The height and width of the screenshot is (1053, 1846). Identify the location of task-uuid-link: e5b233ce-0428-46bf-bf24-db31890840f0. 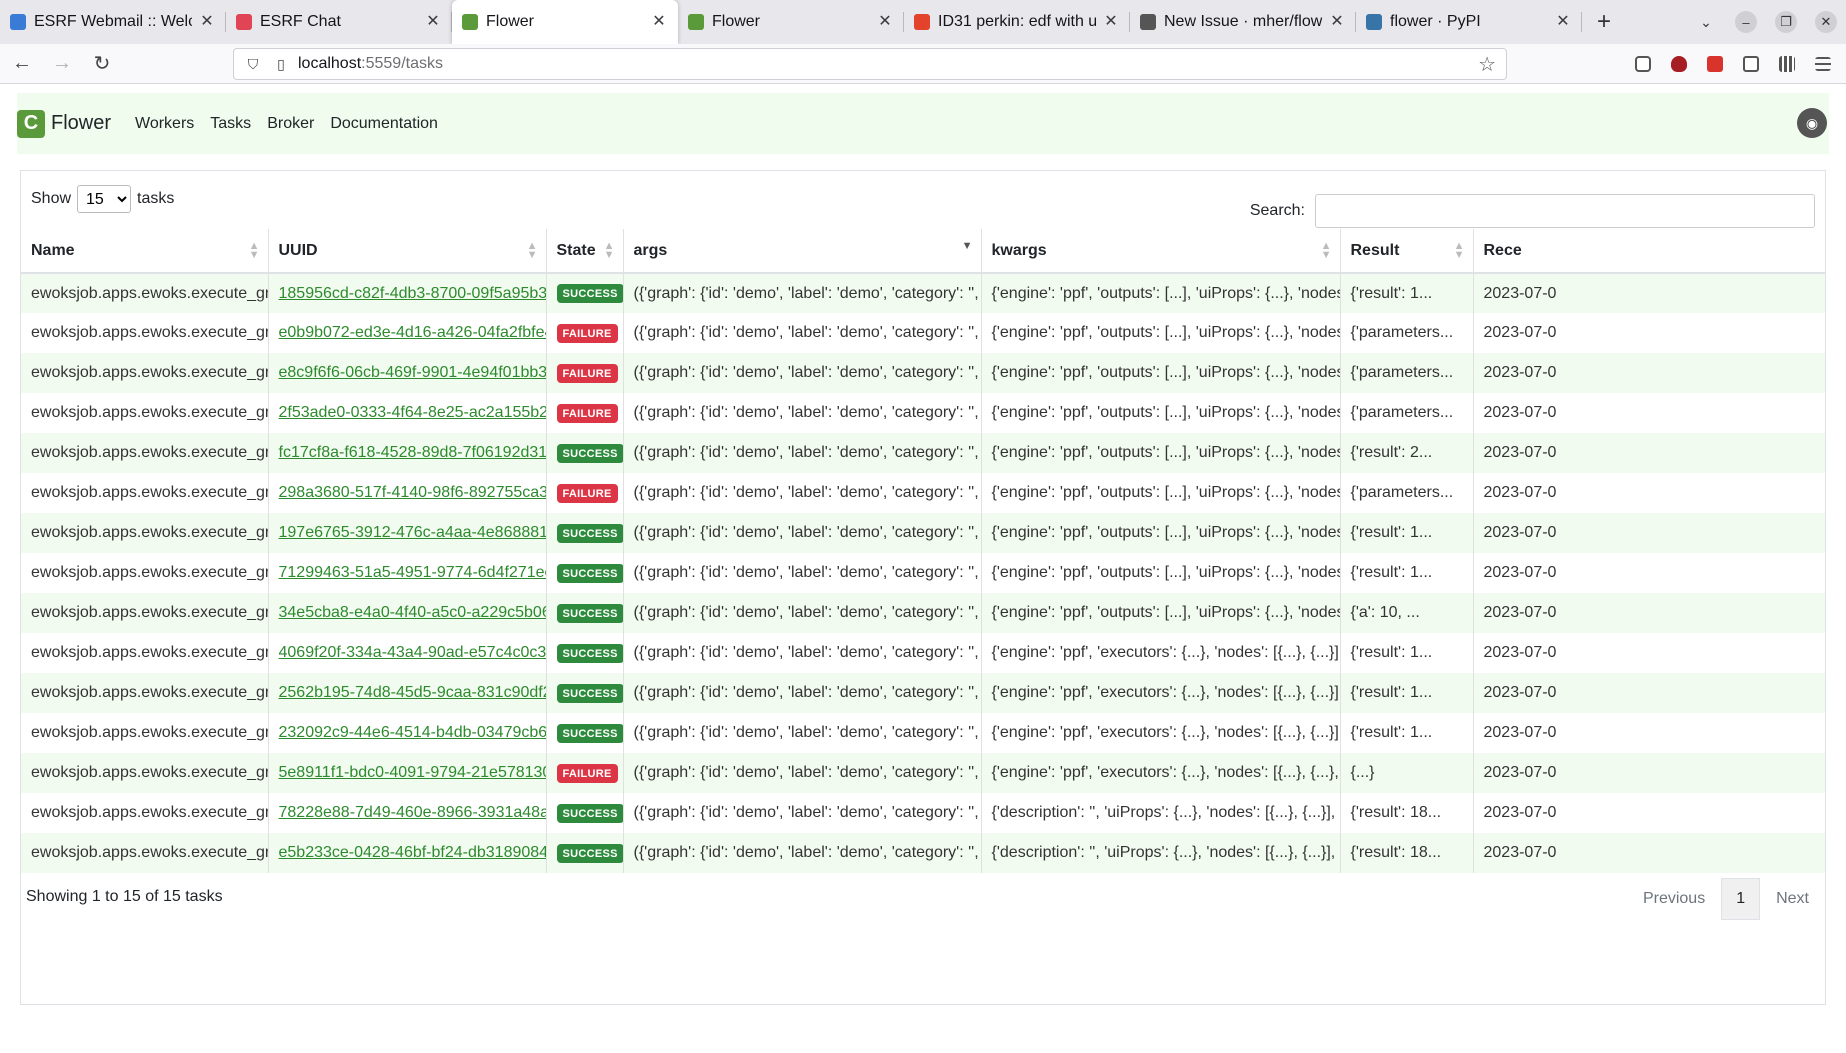
(412, 852).